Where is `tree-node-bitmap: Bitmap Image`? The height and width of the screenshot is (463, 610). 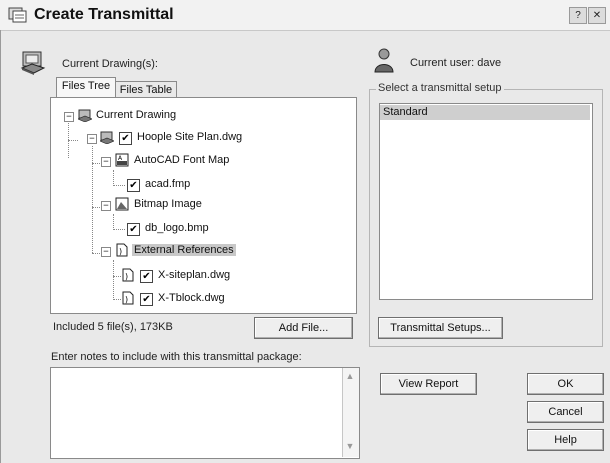 tree-node-bitmap: Bitmap Image is located at coordinates (168, 204).